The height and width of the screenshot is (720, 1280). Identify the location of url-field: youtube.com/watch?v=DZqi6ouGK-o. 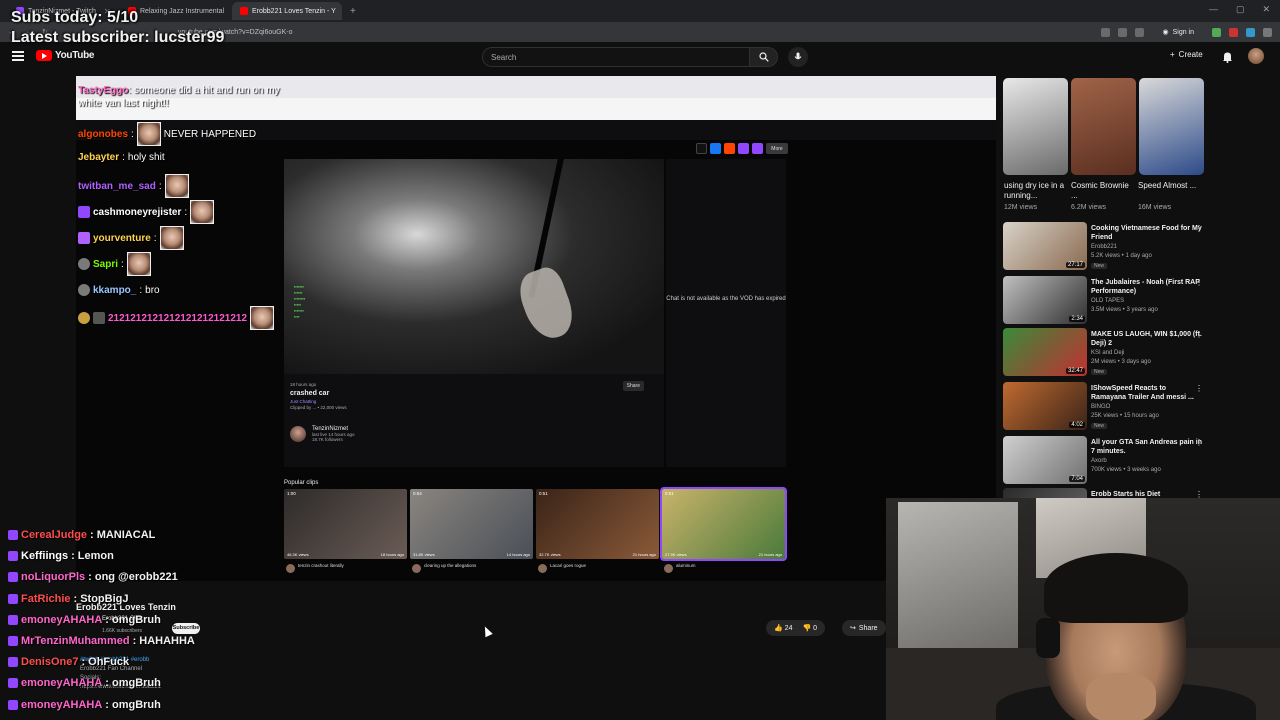
(635, 32).